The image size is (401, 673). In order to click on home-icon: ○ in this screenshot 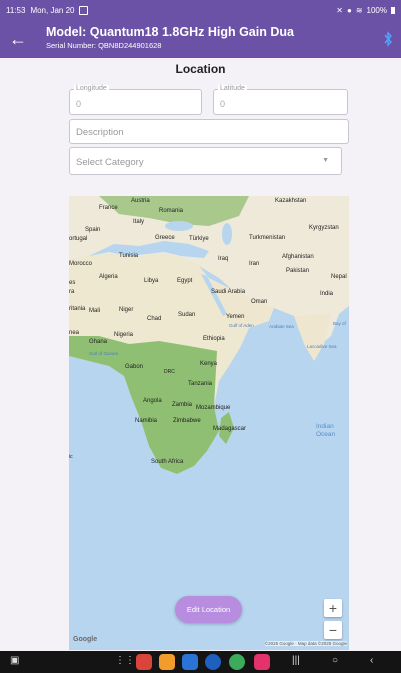, I will do `click(335, 660)`.